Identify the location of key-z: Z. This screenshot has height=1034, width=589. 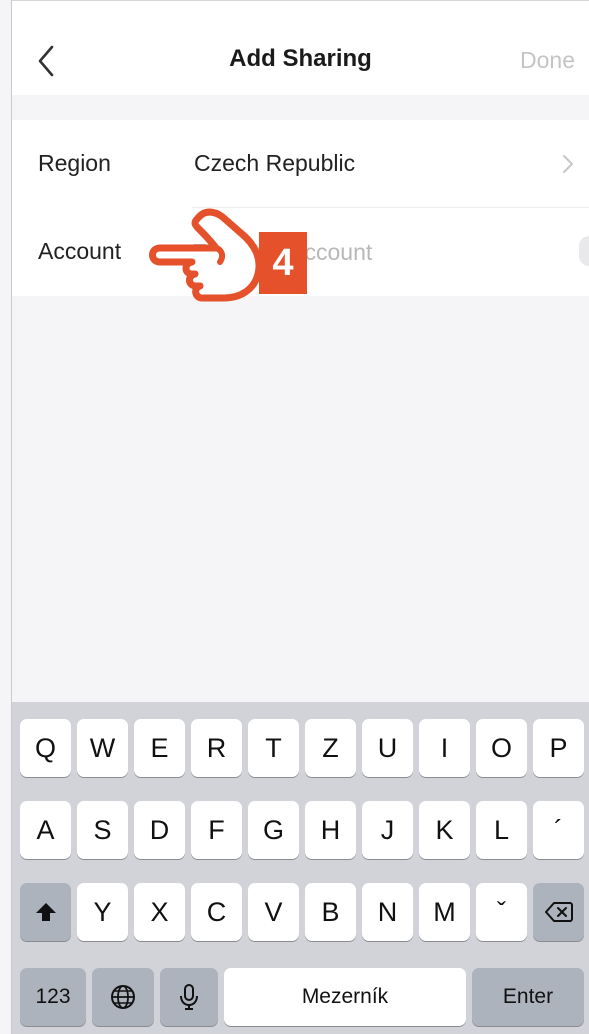
(330, 748).